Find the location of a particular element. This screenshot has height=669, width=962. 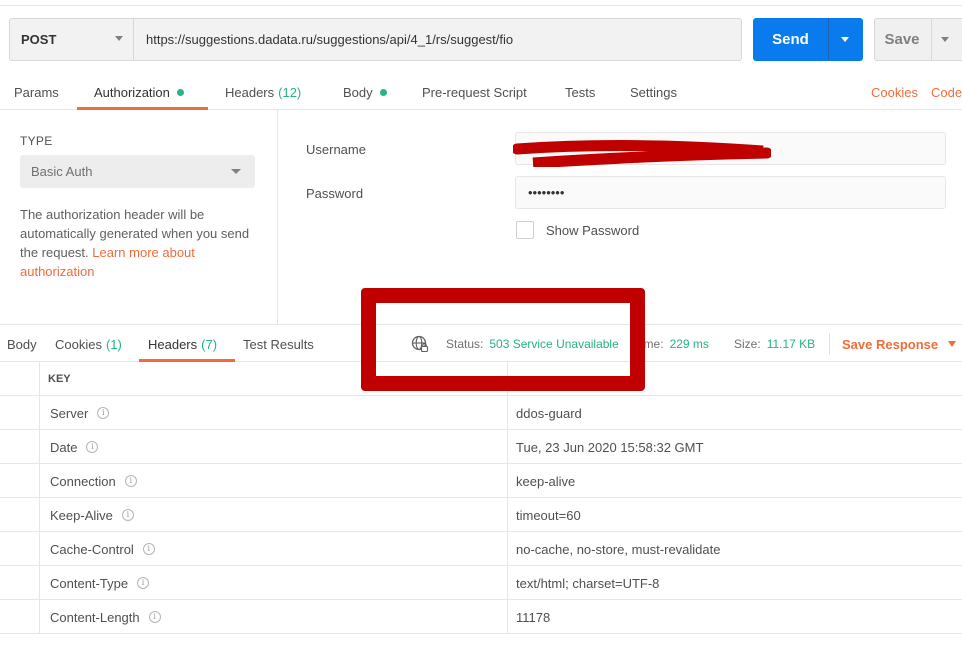

header-key-text: Content-Length is located at coordinates (95, 617).